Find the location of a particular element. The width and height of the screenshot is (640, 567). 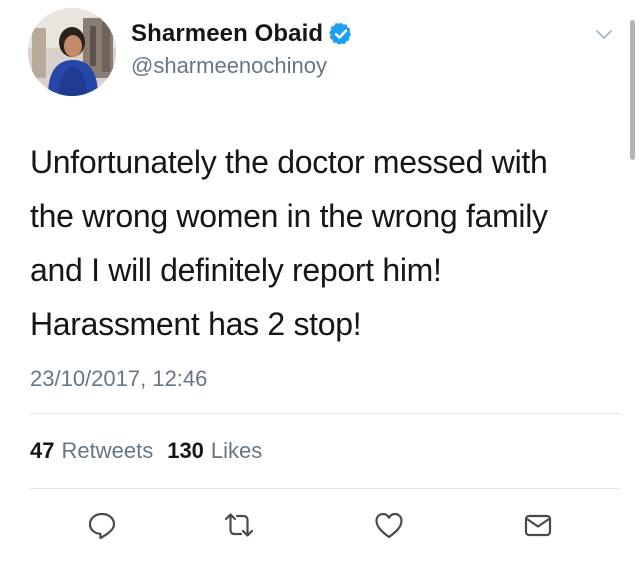

tweet-text-line: Harassment has 2 stop! is located at coordinates (196, 324).